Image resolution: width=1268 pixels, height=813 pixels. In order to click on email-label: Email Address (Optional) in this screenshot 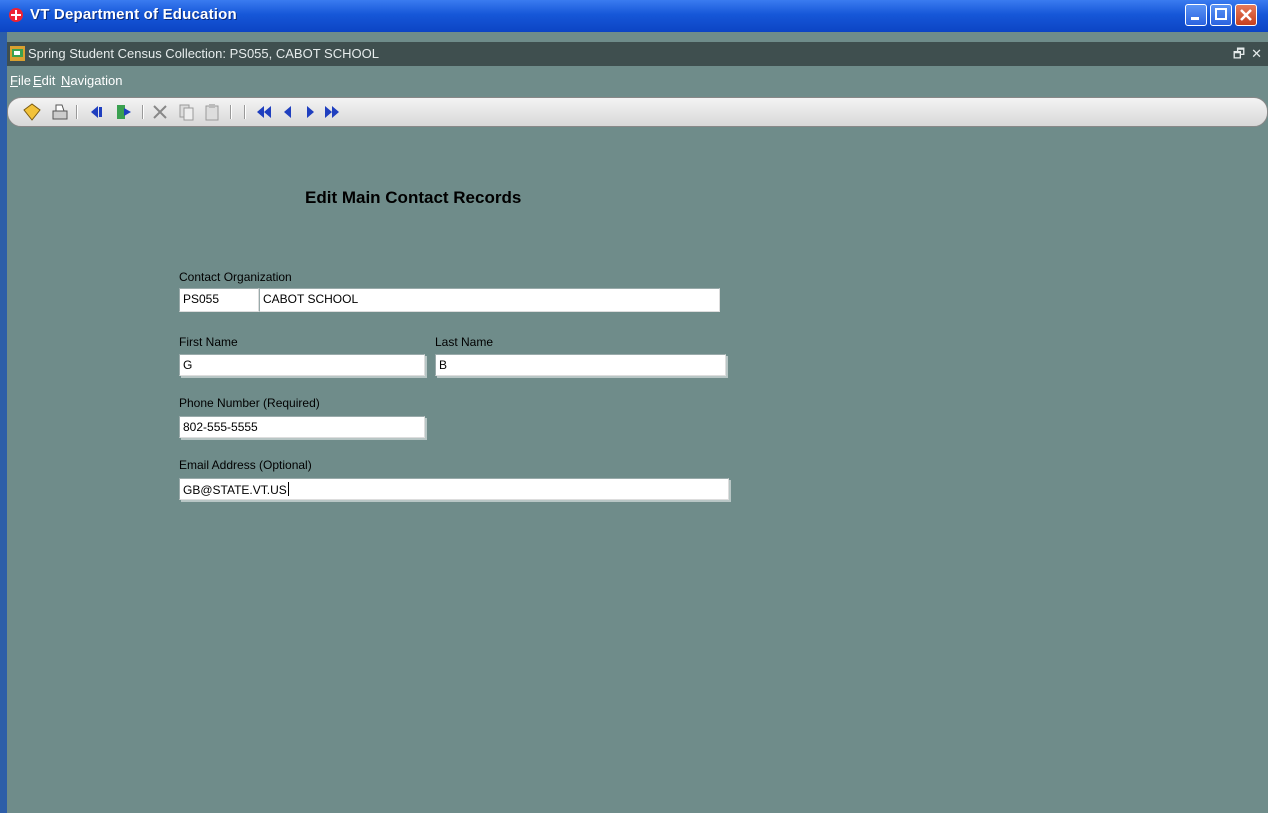, I will do `click(245, 465)`.